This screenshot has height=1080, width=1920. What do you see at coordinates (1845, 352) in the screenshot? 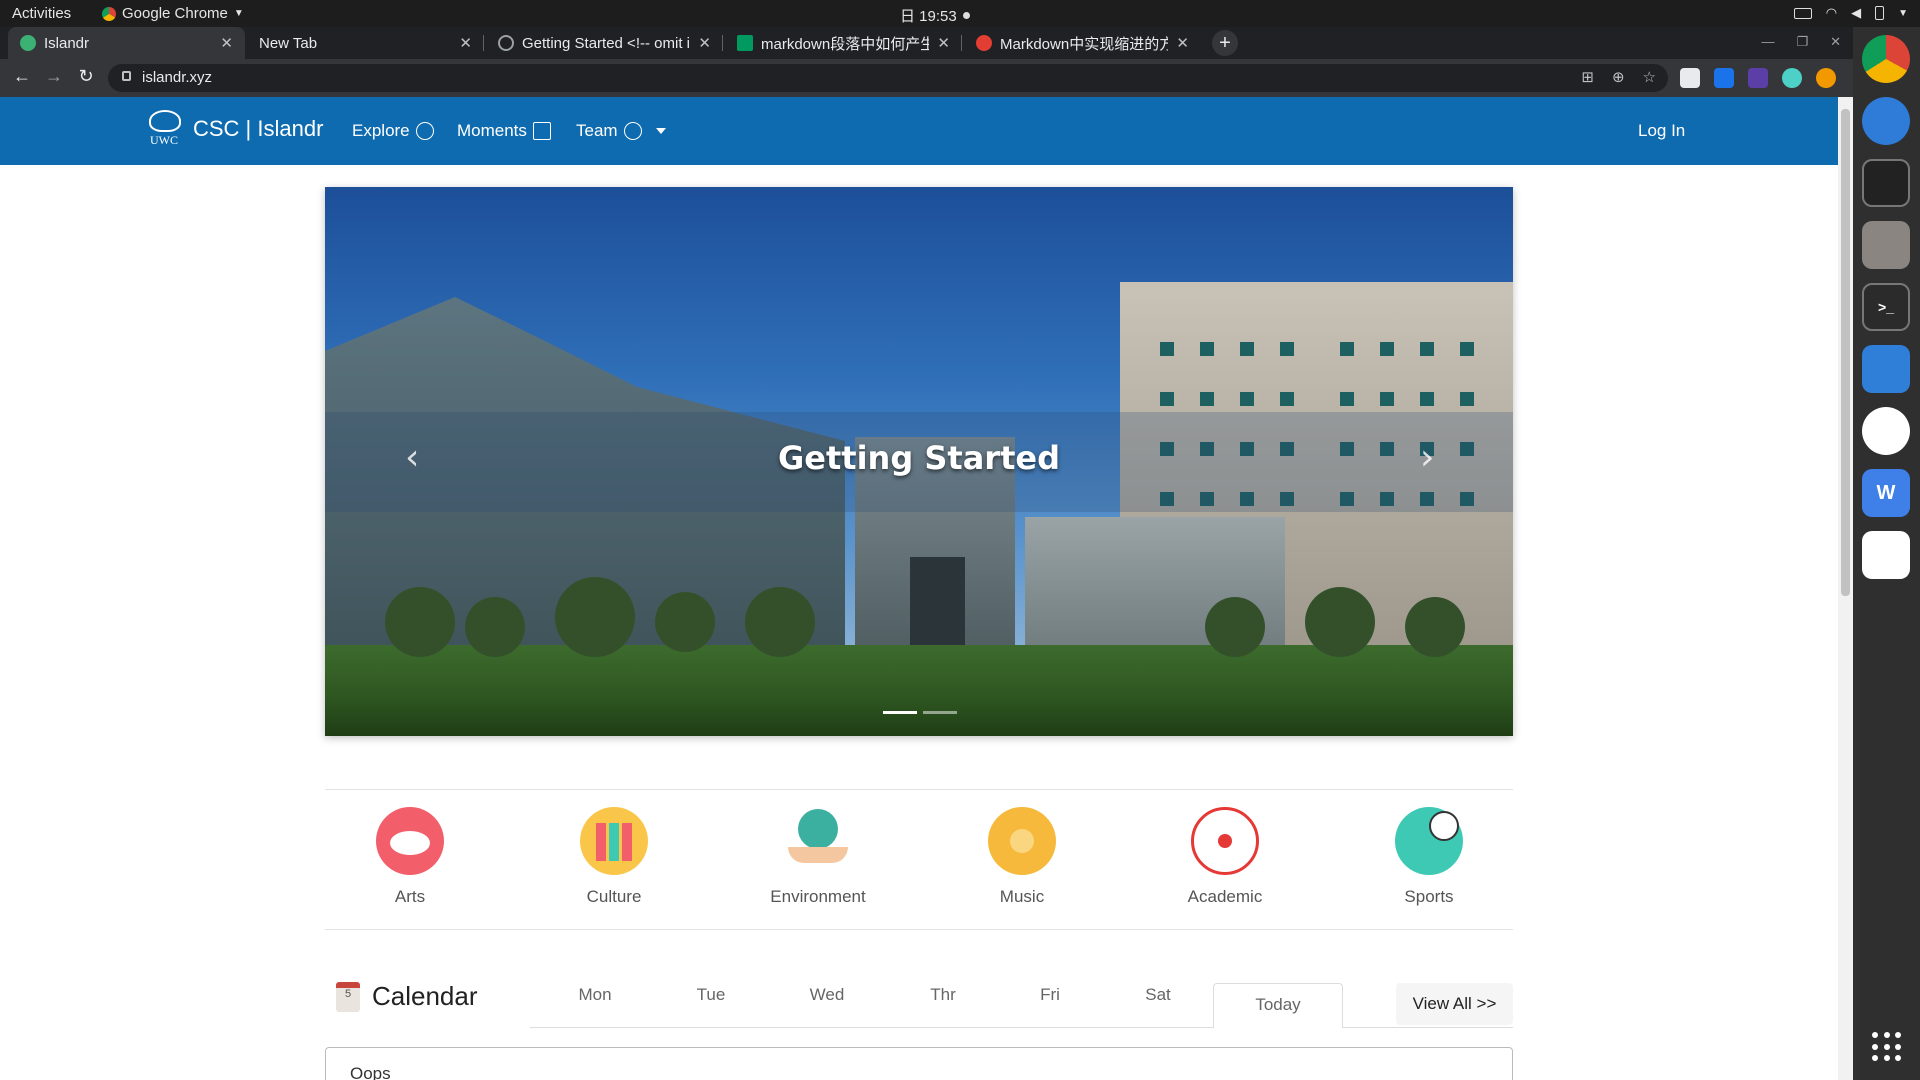
I see `scrollbar-thumb` at bounding box center [1845, 352].